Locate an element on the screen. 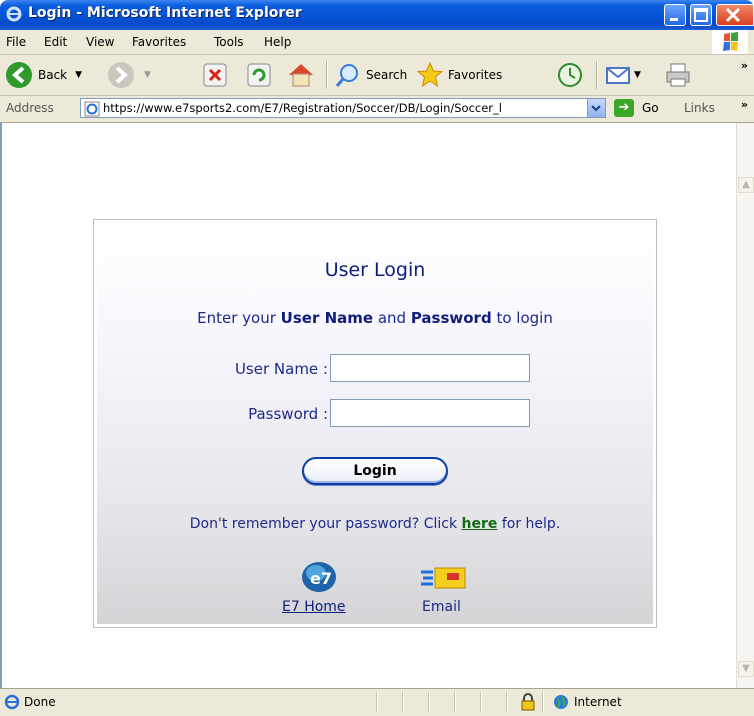 This screenshot has height=716, width=754. security-zone: Internet is located at coordinates (598, 702).